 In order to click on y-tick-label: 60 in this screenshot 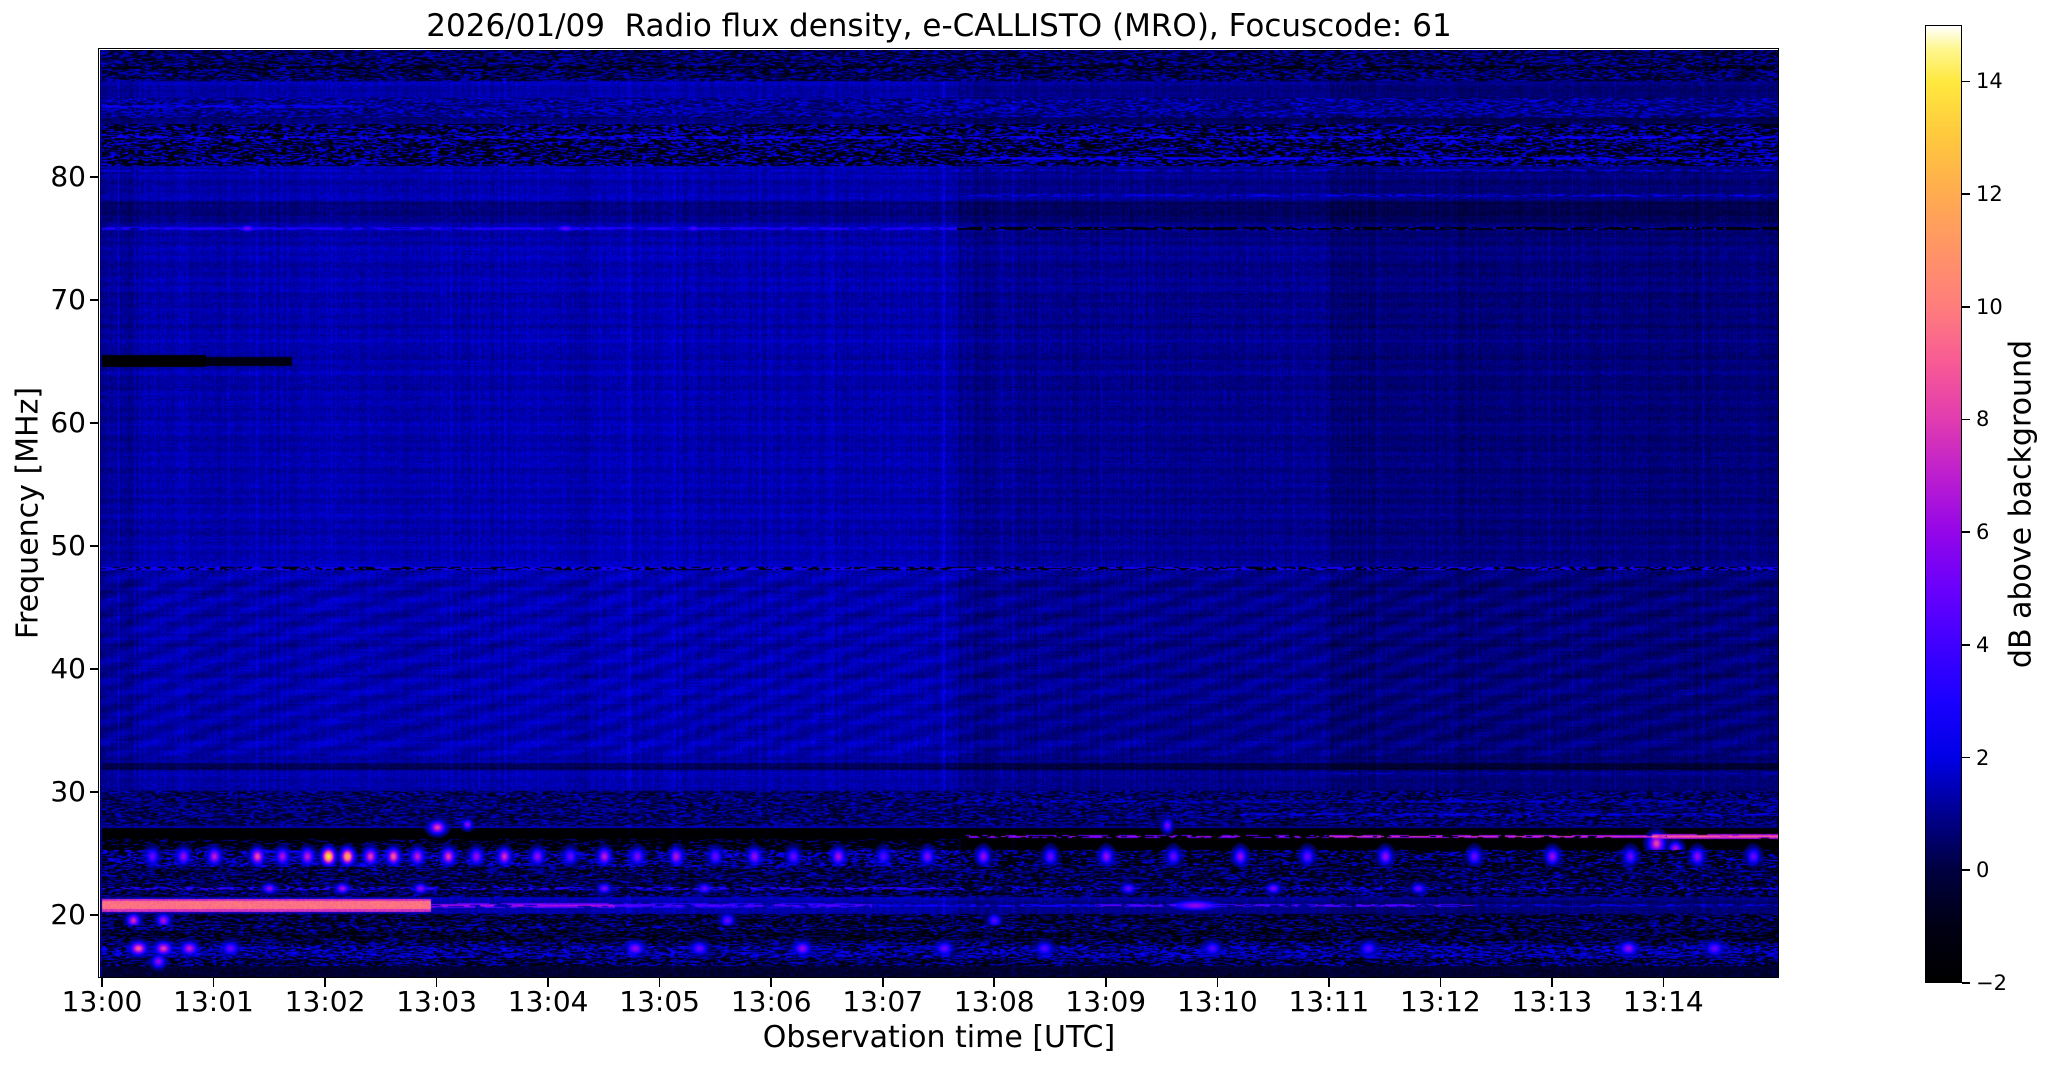, I will do `click(68, 423)`.